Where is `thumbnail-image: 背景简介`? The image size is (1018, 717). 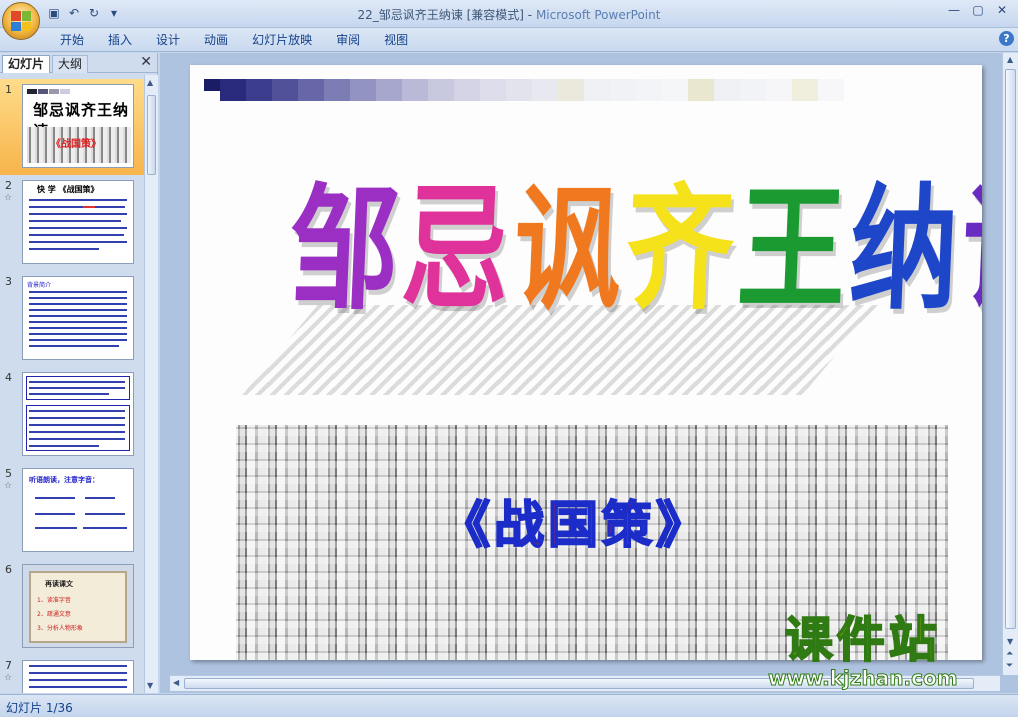 thumbnail-image: 背景简介 is located at coordinates (78, 318).